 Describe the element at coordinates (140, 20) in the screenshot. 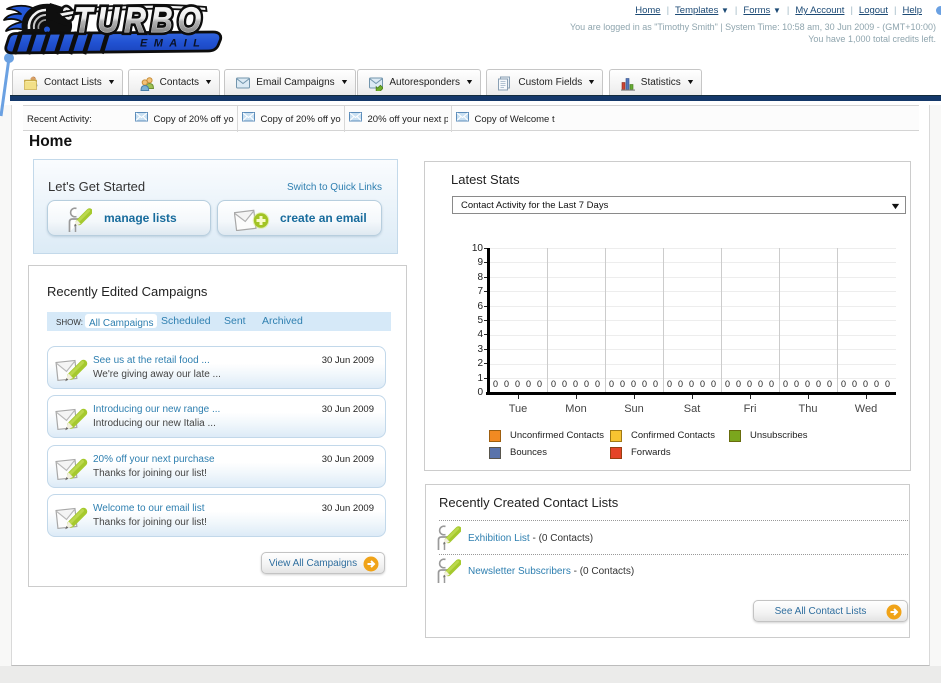

I see `svg-text: TURBO` at that location.